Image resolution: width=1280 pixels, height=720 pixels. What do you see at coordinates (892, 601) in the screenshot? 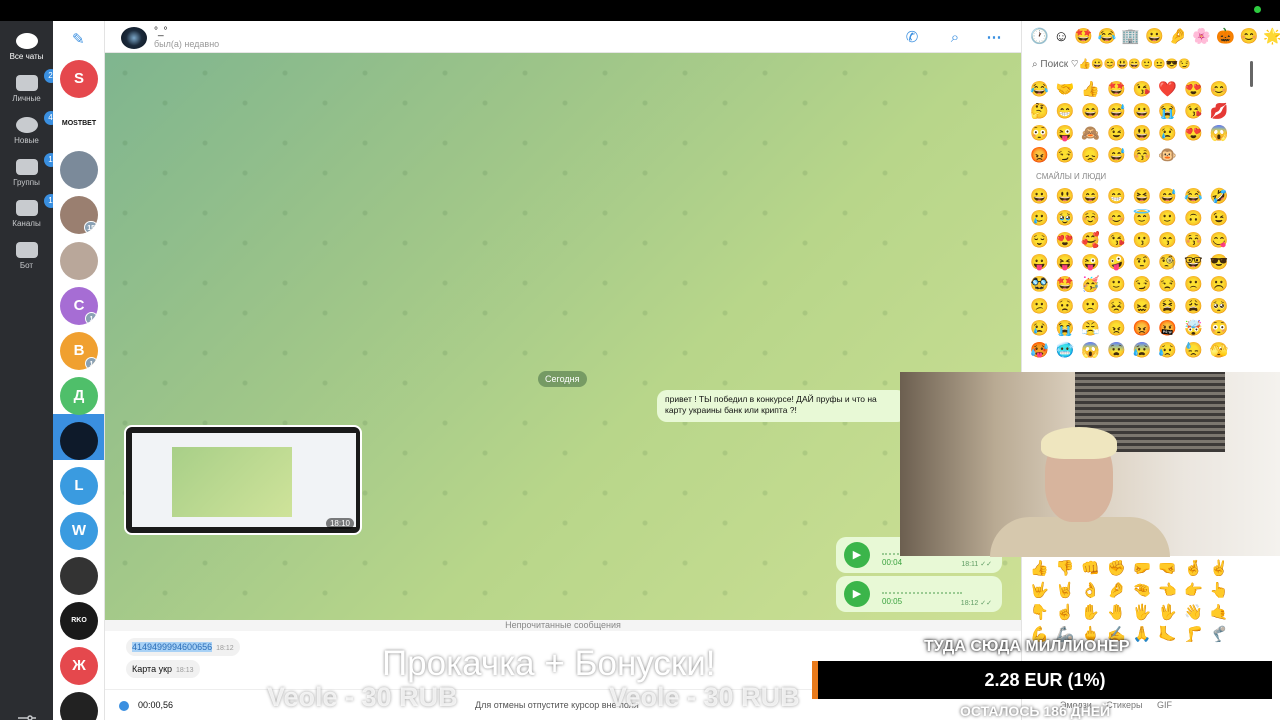
I see `voice-duration: 00:05` at bounding box center [892, 601].